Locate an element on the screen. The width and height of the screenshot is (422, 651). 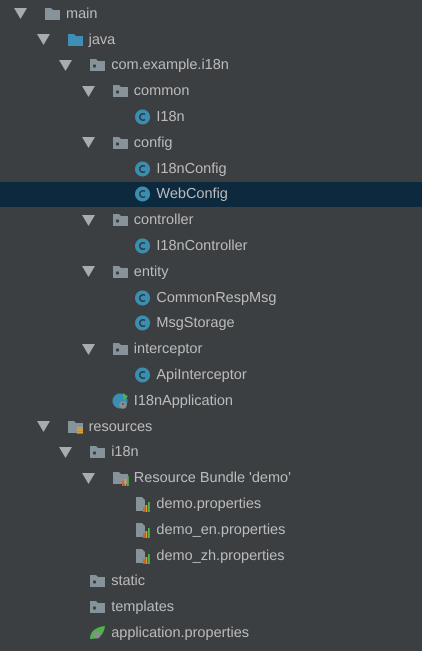
node-label: resources is located at coordinates (120, 426).